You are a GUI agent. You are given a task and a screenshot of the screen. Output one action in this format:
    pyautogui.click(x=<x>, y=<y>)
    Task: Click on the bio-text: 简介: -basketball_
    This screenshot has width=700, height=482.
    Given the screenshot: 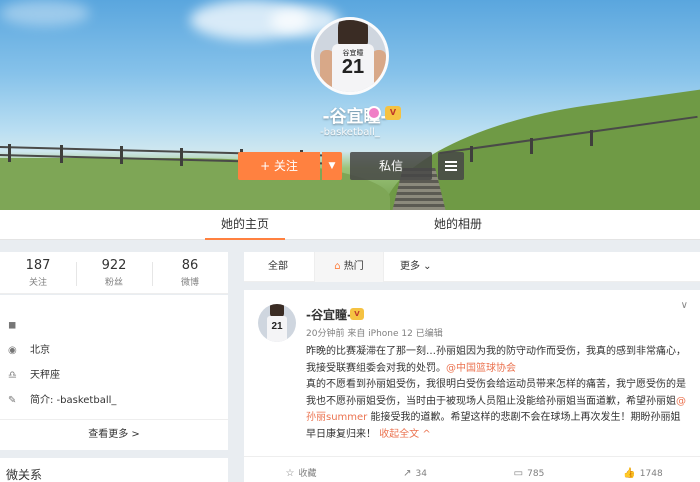 What is the action you would take?
    pyautogui.click(x=73, y=400)
    